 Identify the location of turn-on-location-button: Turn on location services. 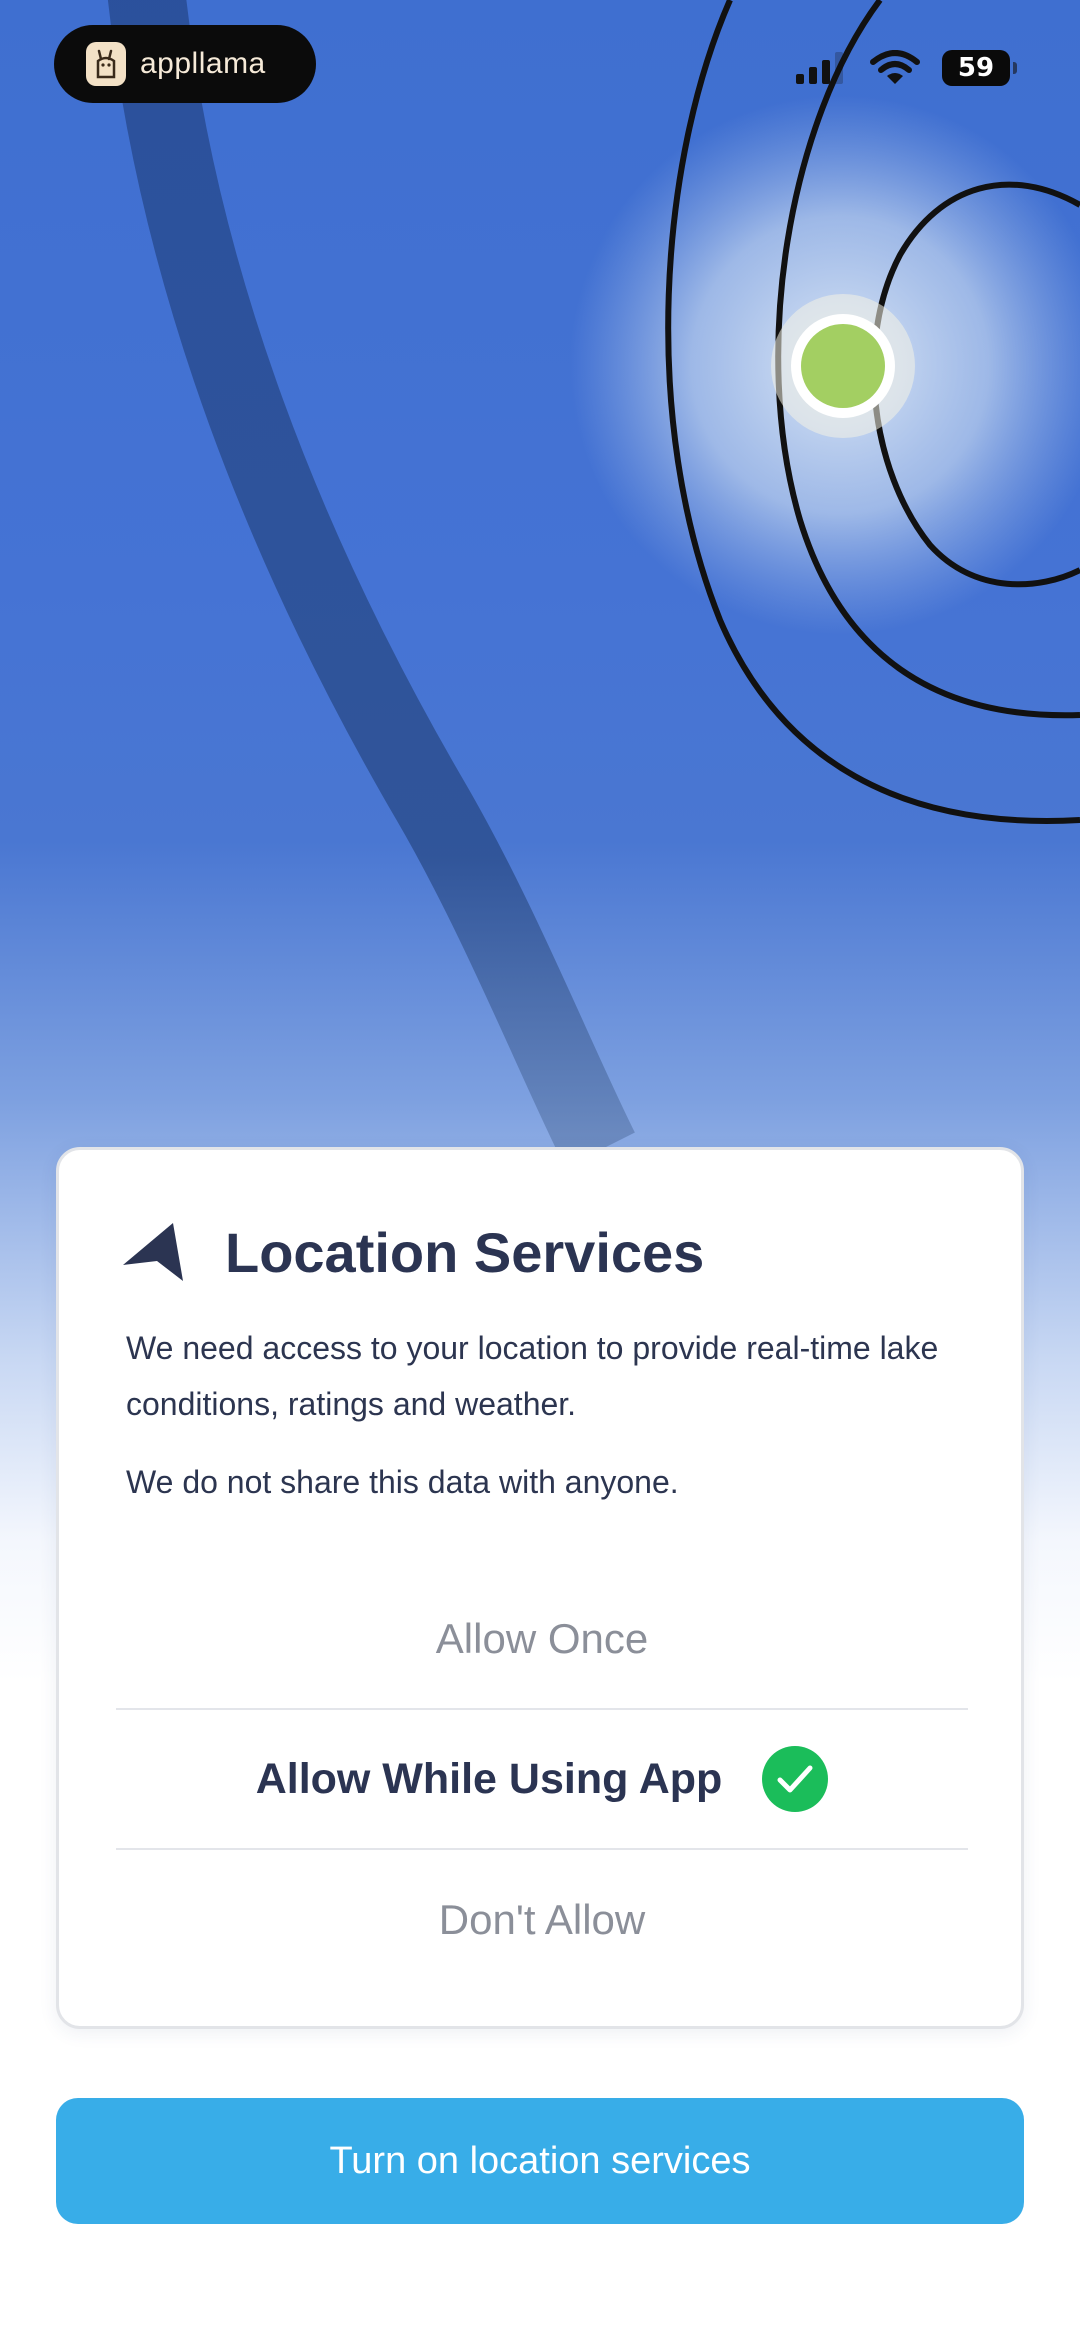
(540, 2161).